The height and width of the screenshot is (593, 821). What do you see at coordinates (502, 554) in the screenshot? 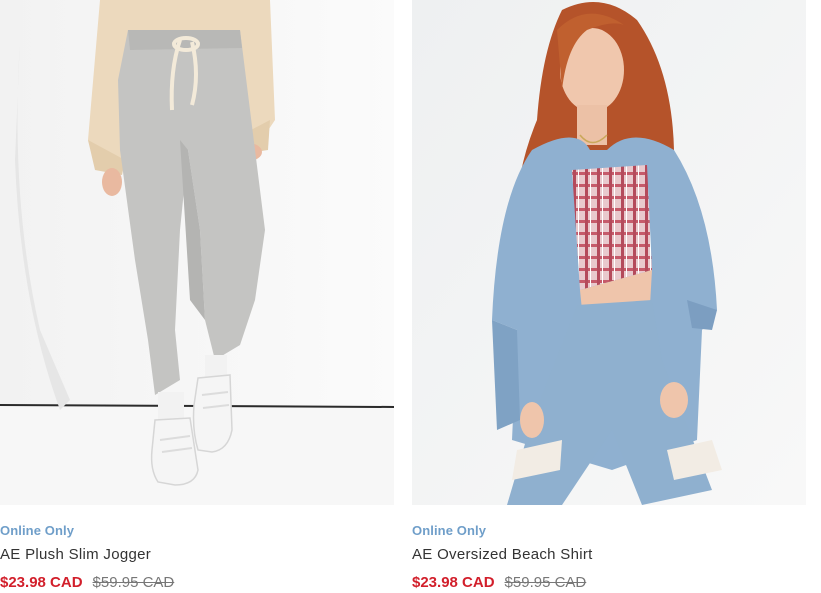
I see `product-name-link: AE Oversized Beach Shirt` at bounding box center [502, 554].